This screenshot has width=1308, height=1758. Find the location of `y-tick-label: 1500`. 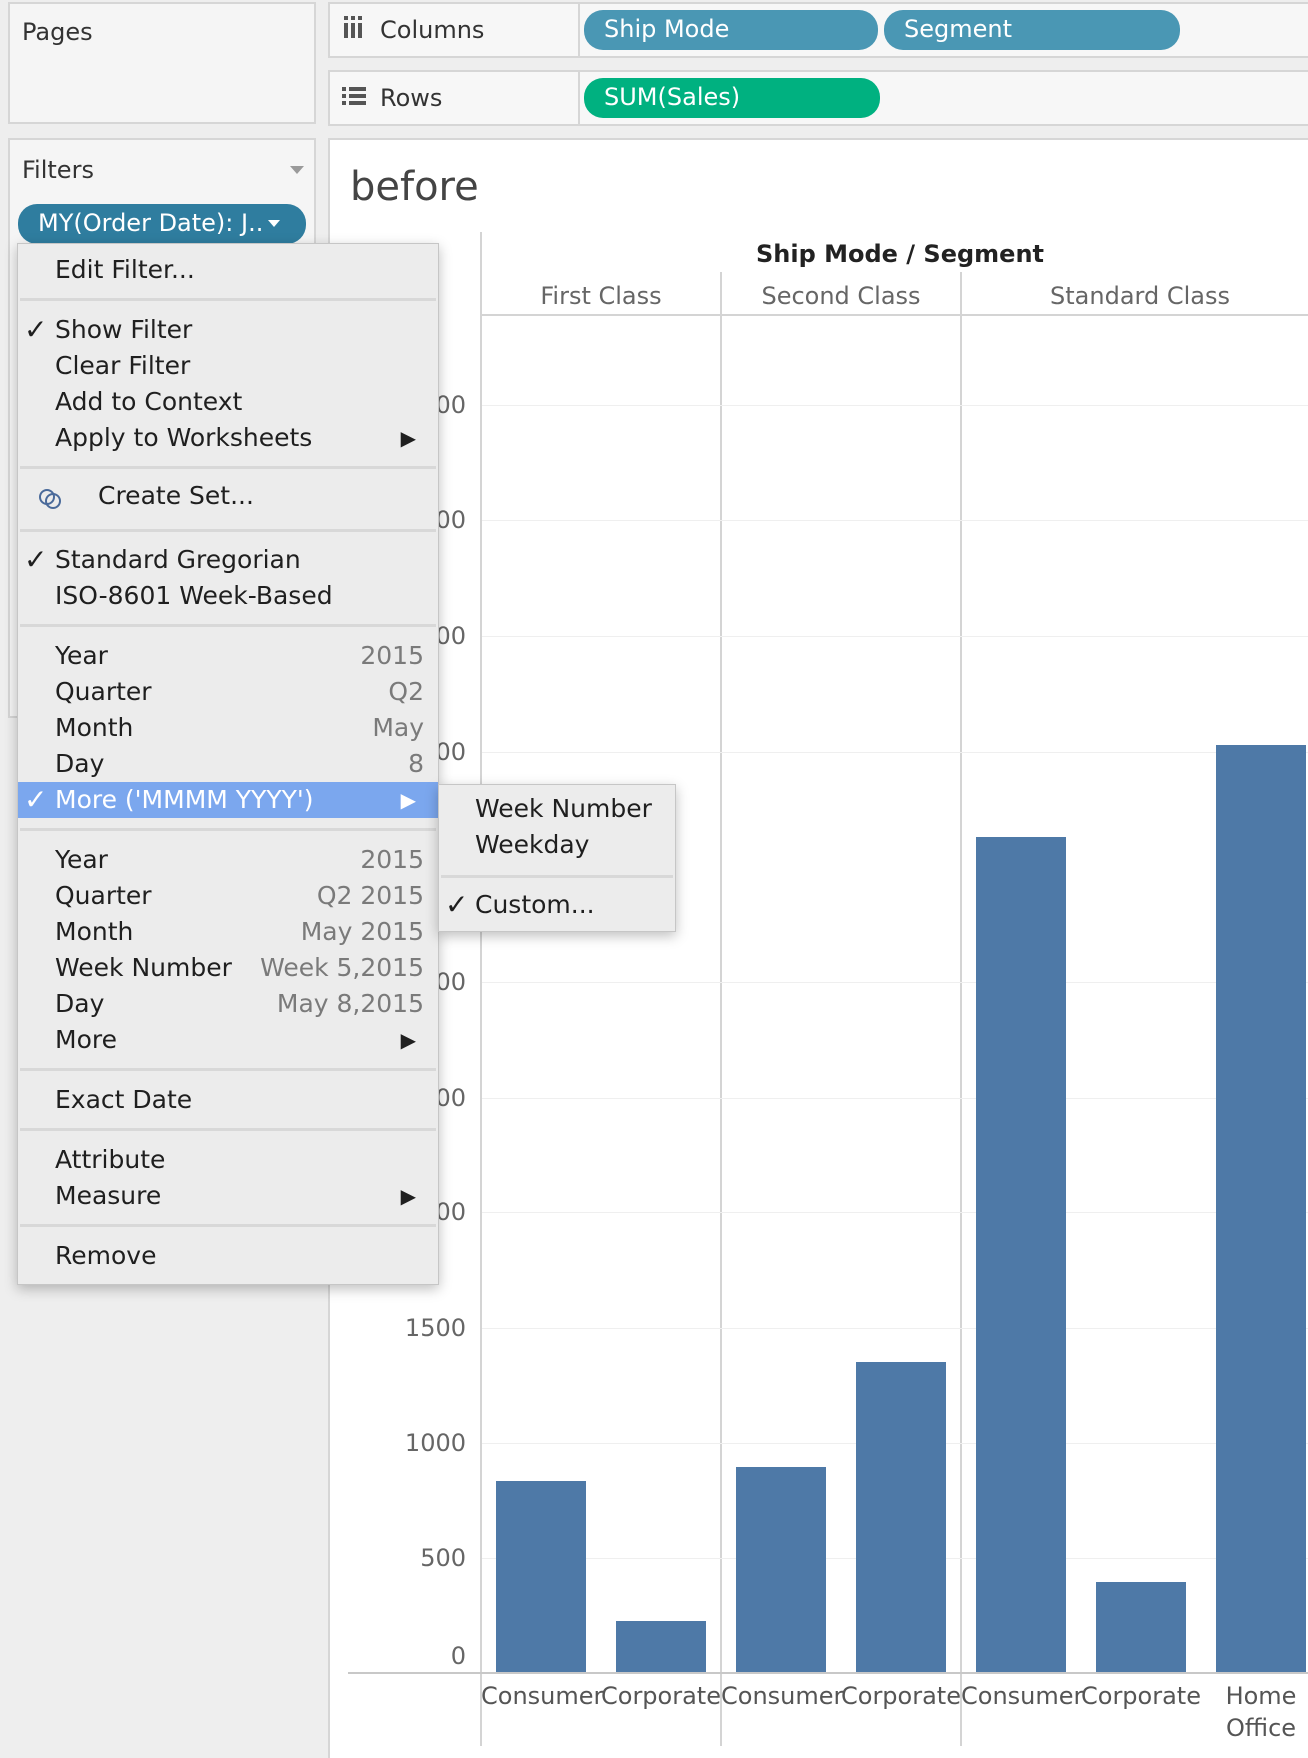

y-tick-label: 1500 is located at coordinates (435, 1328).